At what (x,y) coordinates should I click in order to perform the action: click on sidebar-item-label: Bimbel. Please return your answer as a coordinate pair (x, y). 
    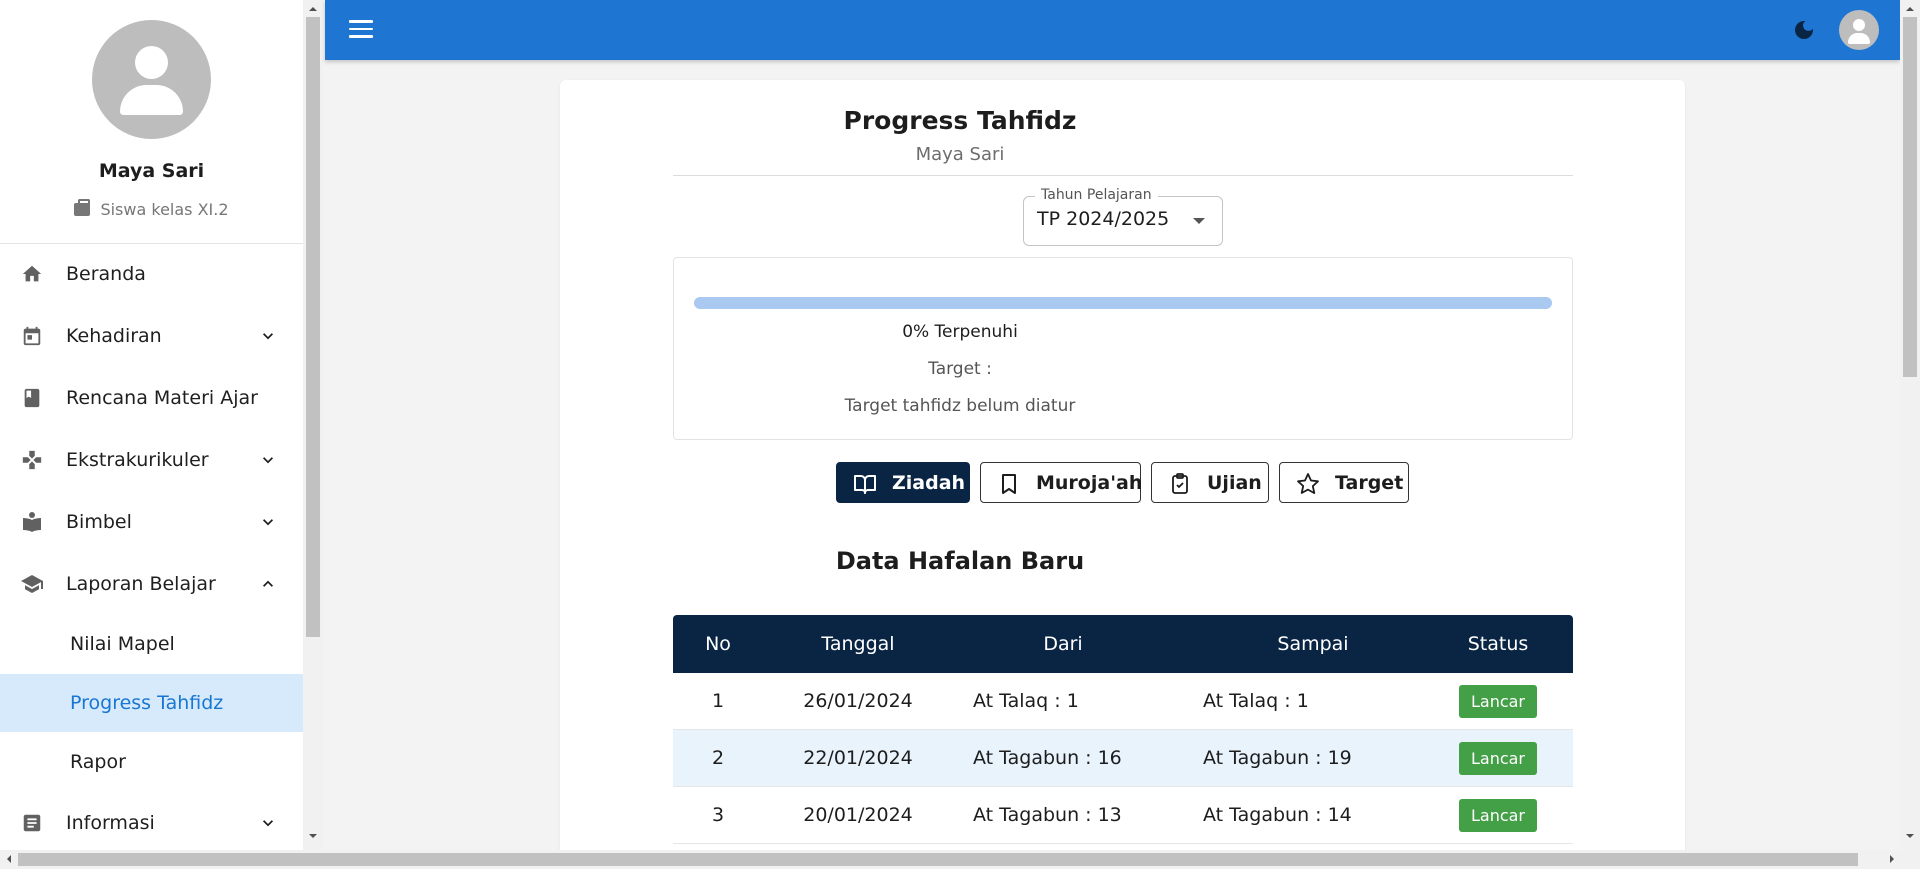
    Looking at the image, I should click on (99, 522).